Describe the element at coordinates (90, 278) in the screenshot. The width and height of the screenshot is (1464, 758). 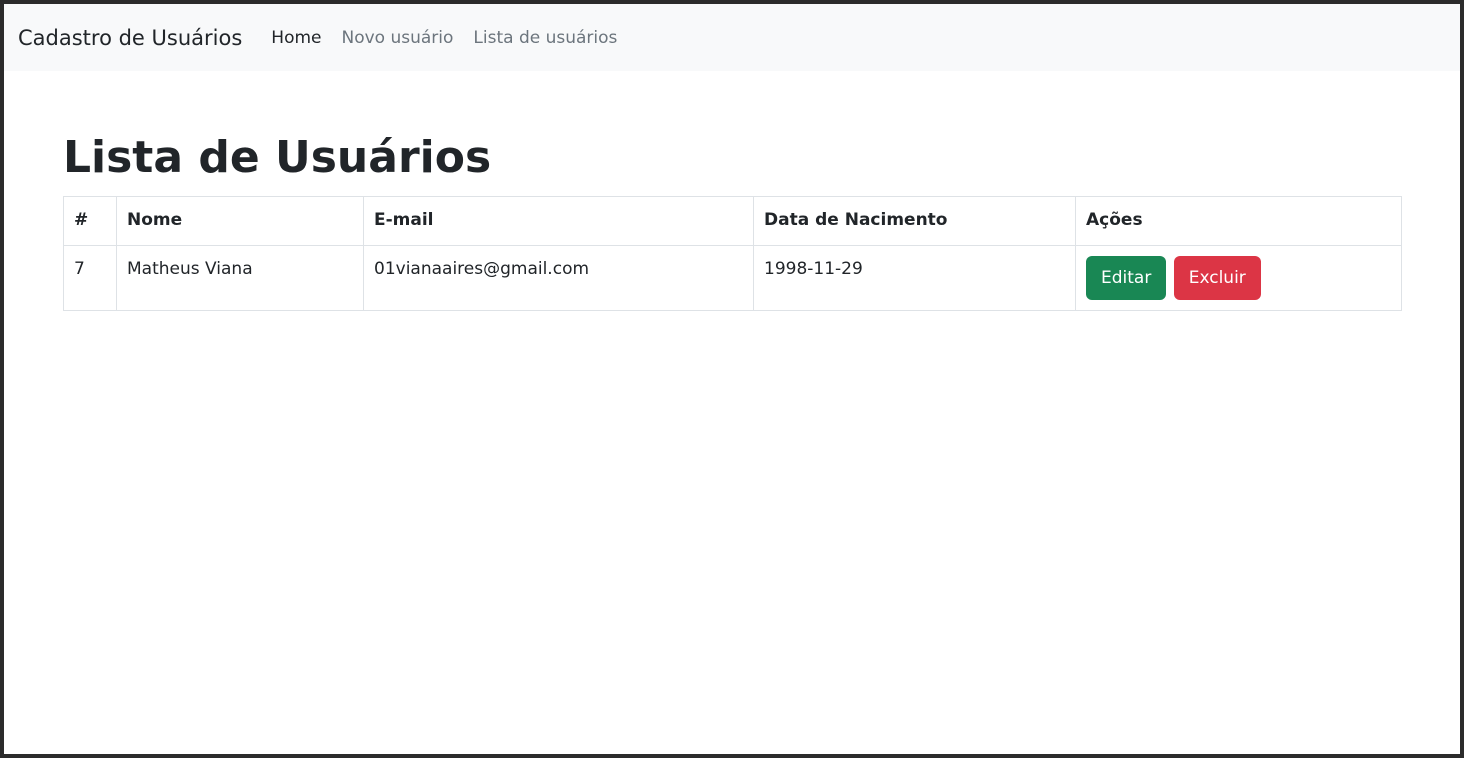
I see `cell-id: 7` at that location.